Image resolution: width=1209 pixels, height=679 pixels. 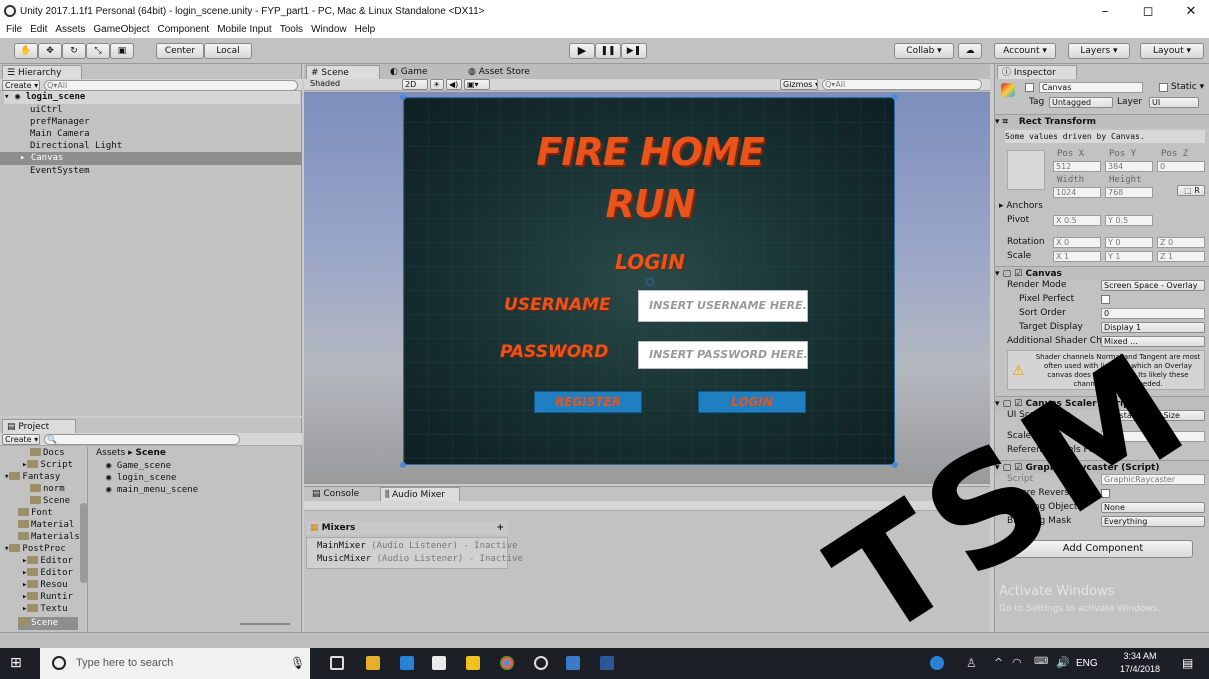 What do you see at coordinates (337, 663) in the screenshot?
I see `task-view-icon` at bounding box center [337, 663].